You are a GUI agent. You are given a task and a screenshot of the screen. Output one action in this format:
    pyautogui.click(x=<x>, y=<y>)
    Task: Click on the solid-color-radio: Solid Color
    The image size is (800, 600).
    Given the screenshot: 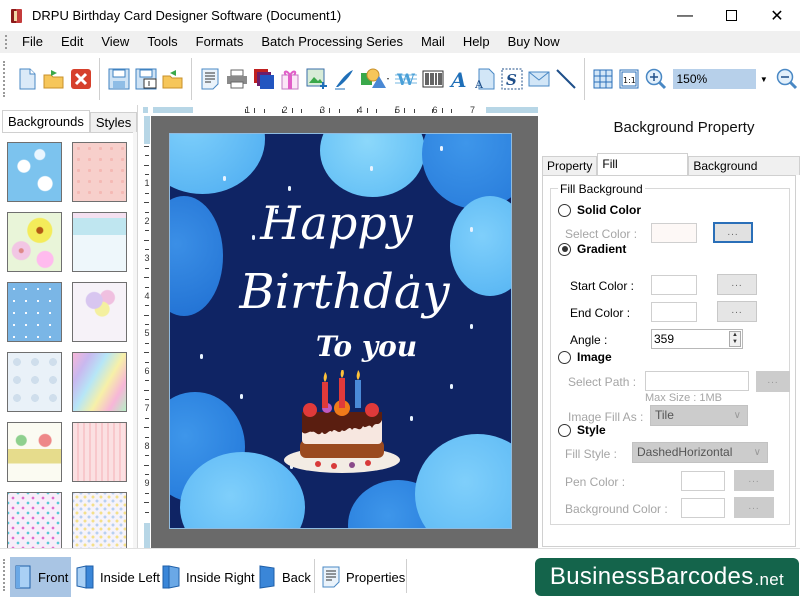 What is the action you would take?
    pyautogui.click(x=599, y=210)
    